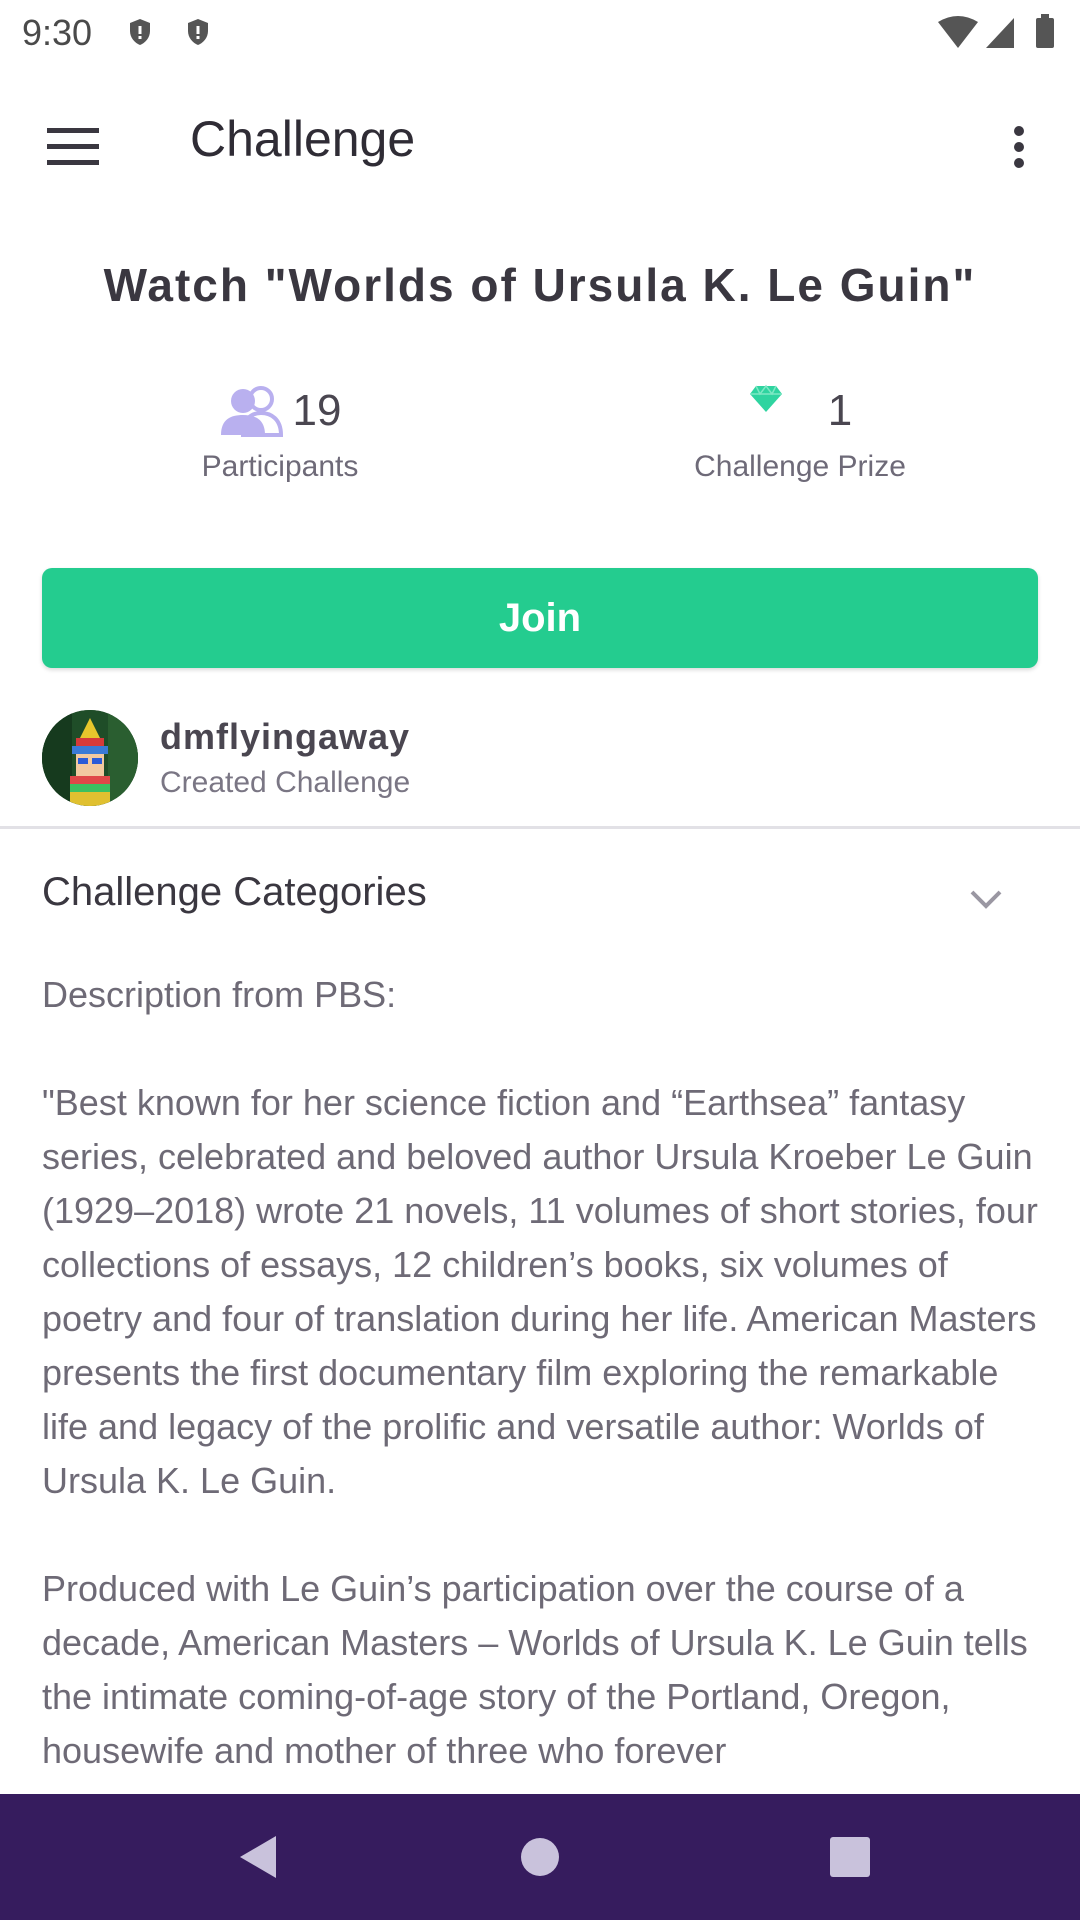 Image resolution: width=1080 pixels, height=1920 pixels. What do you see at coordinates (850, 1857) in the screenshot?
I see `recents-icon` at bounding box center [850, 1857].